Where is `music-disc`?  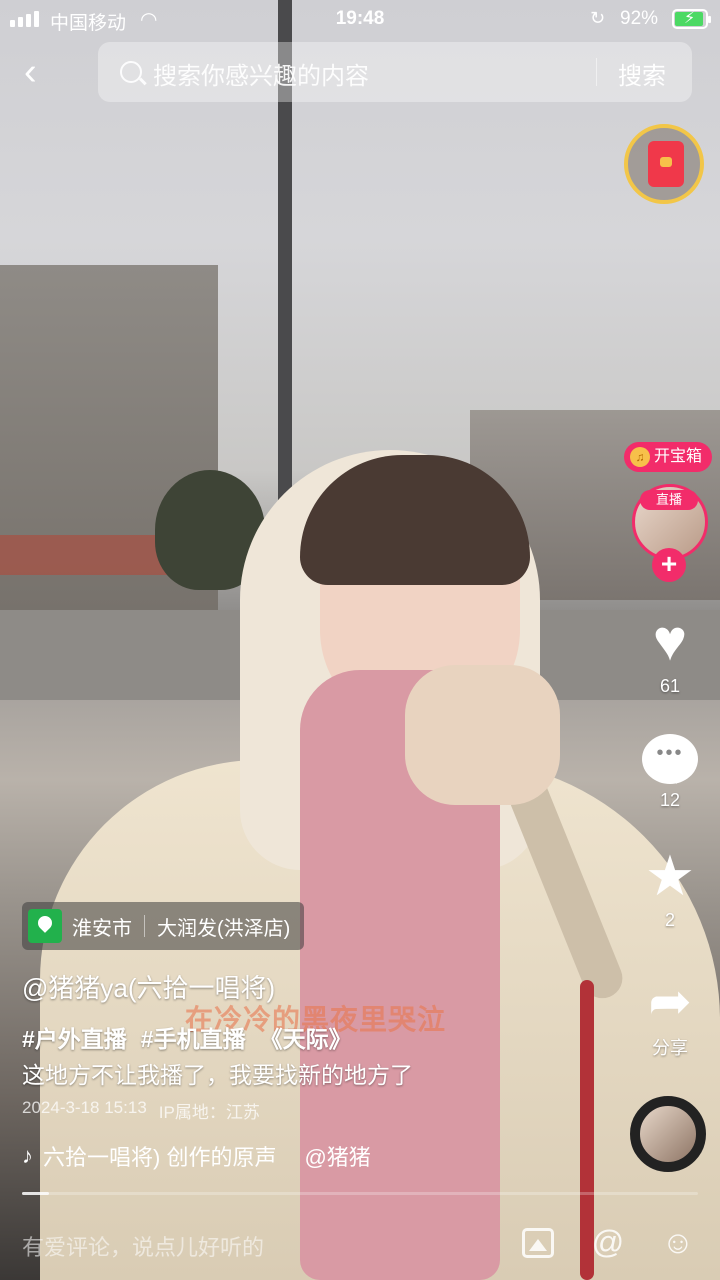 music-disc is located at coordinates (668, 1134).